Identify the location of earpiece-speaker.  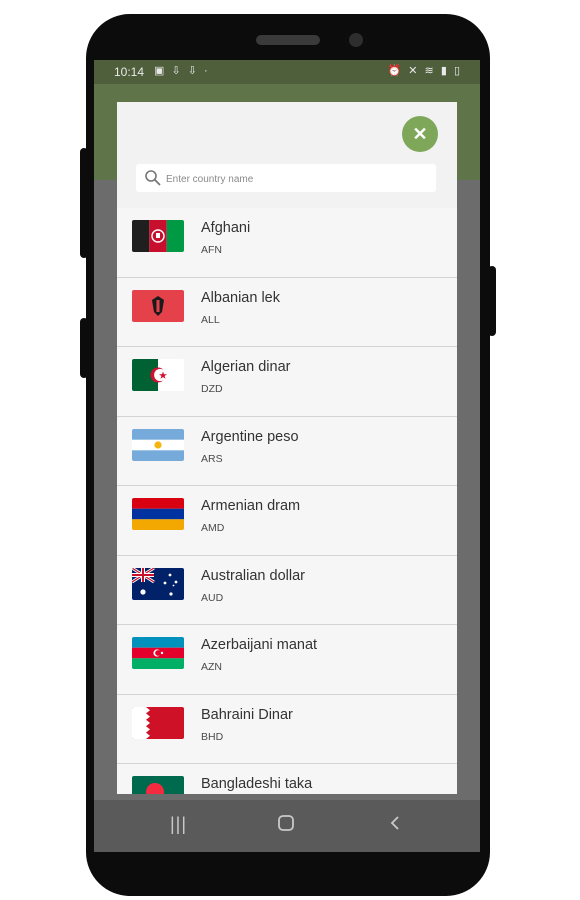
(288, 40).